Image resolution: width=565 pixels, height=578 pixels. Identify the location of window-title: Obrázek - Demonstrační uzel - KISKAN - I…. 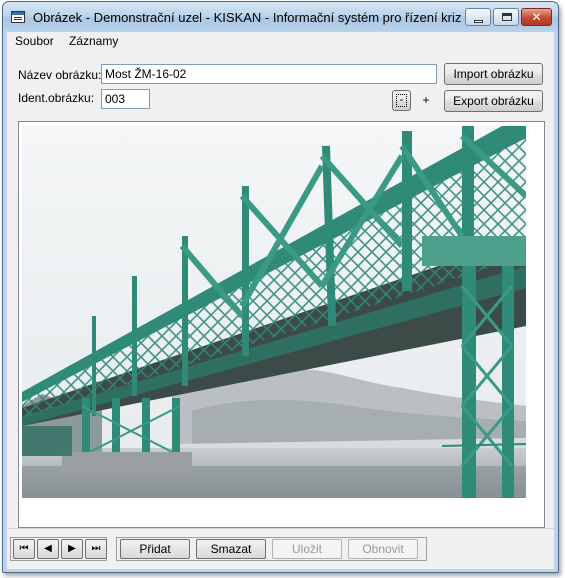
(247, 17).